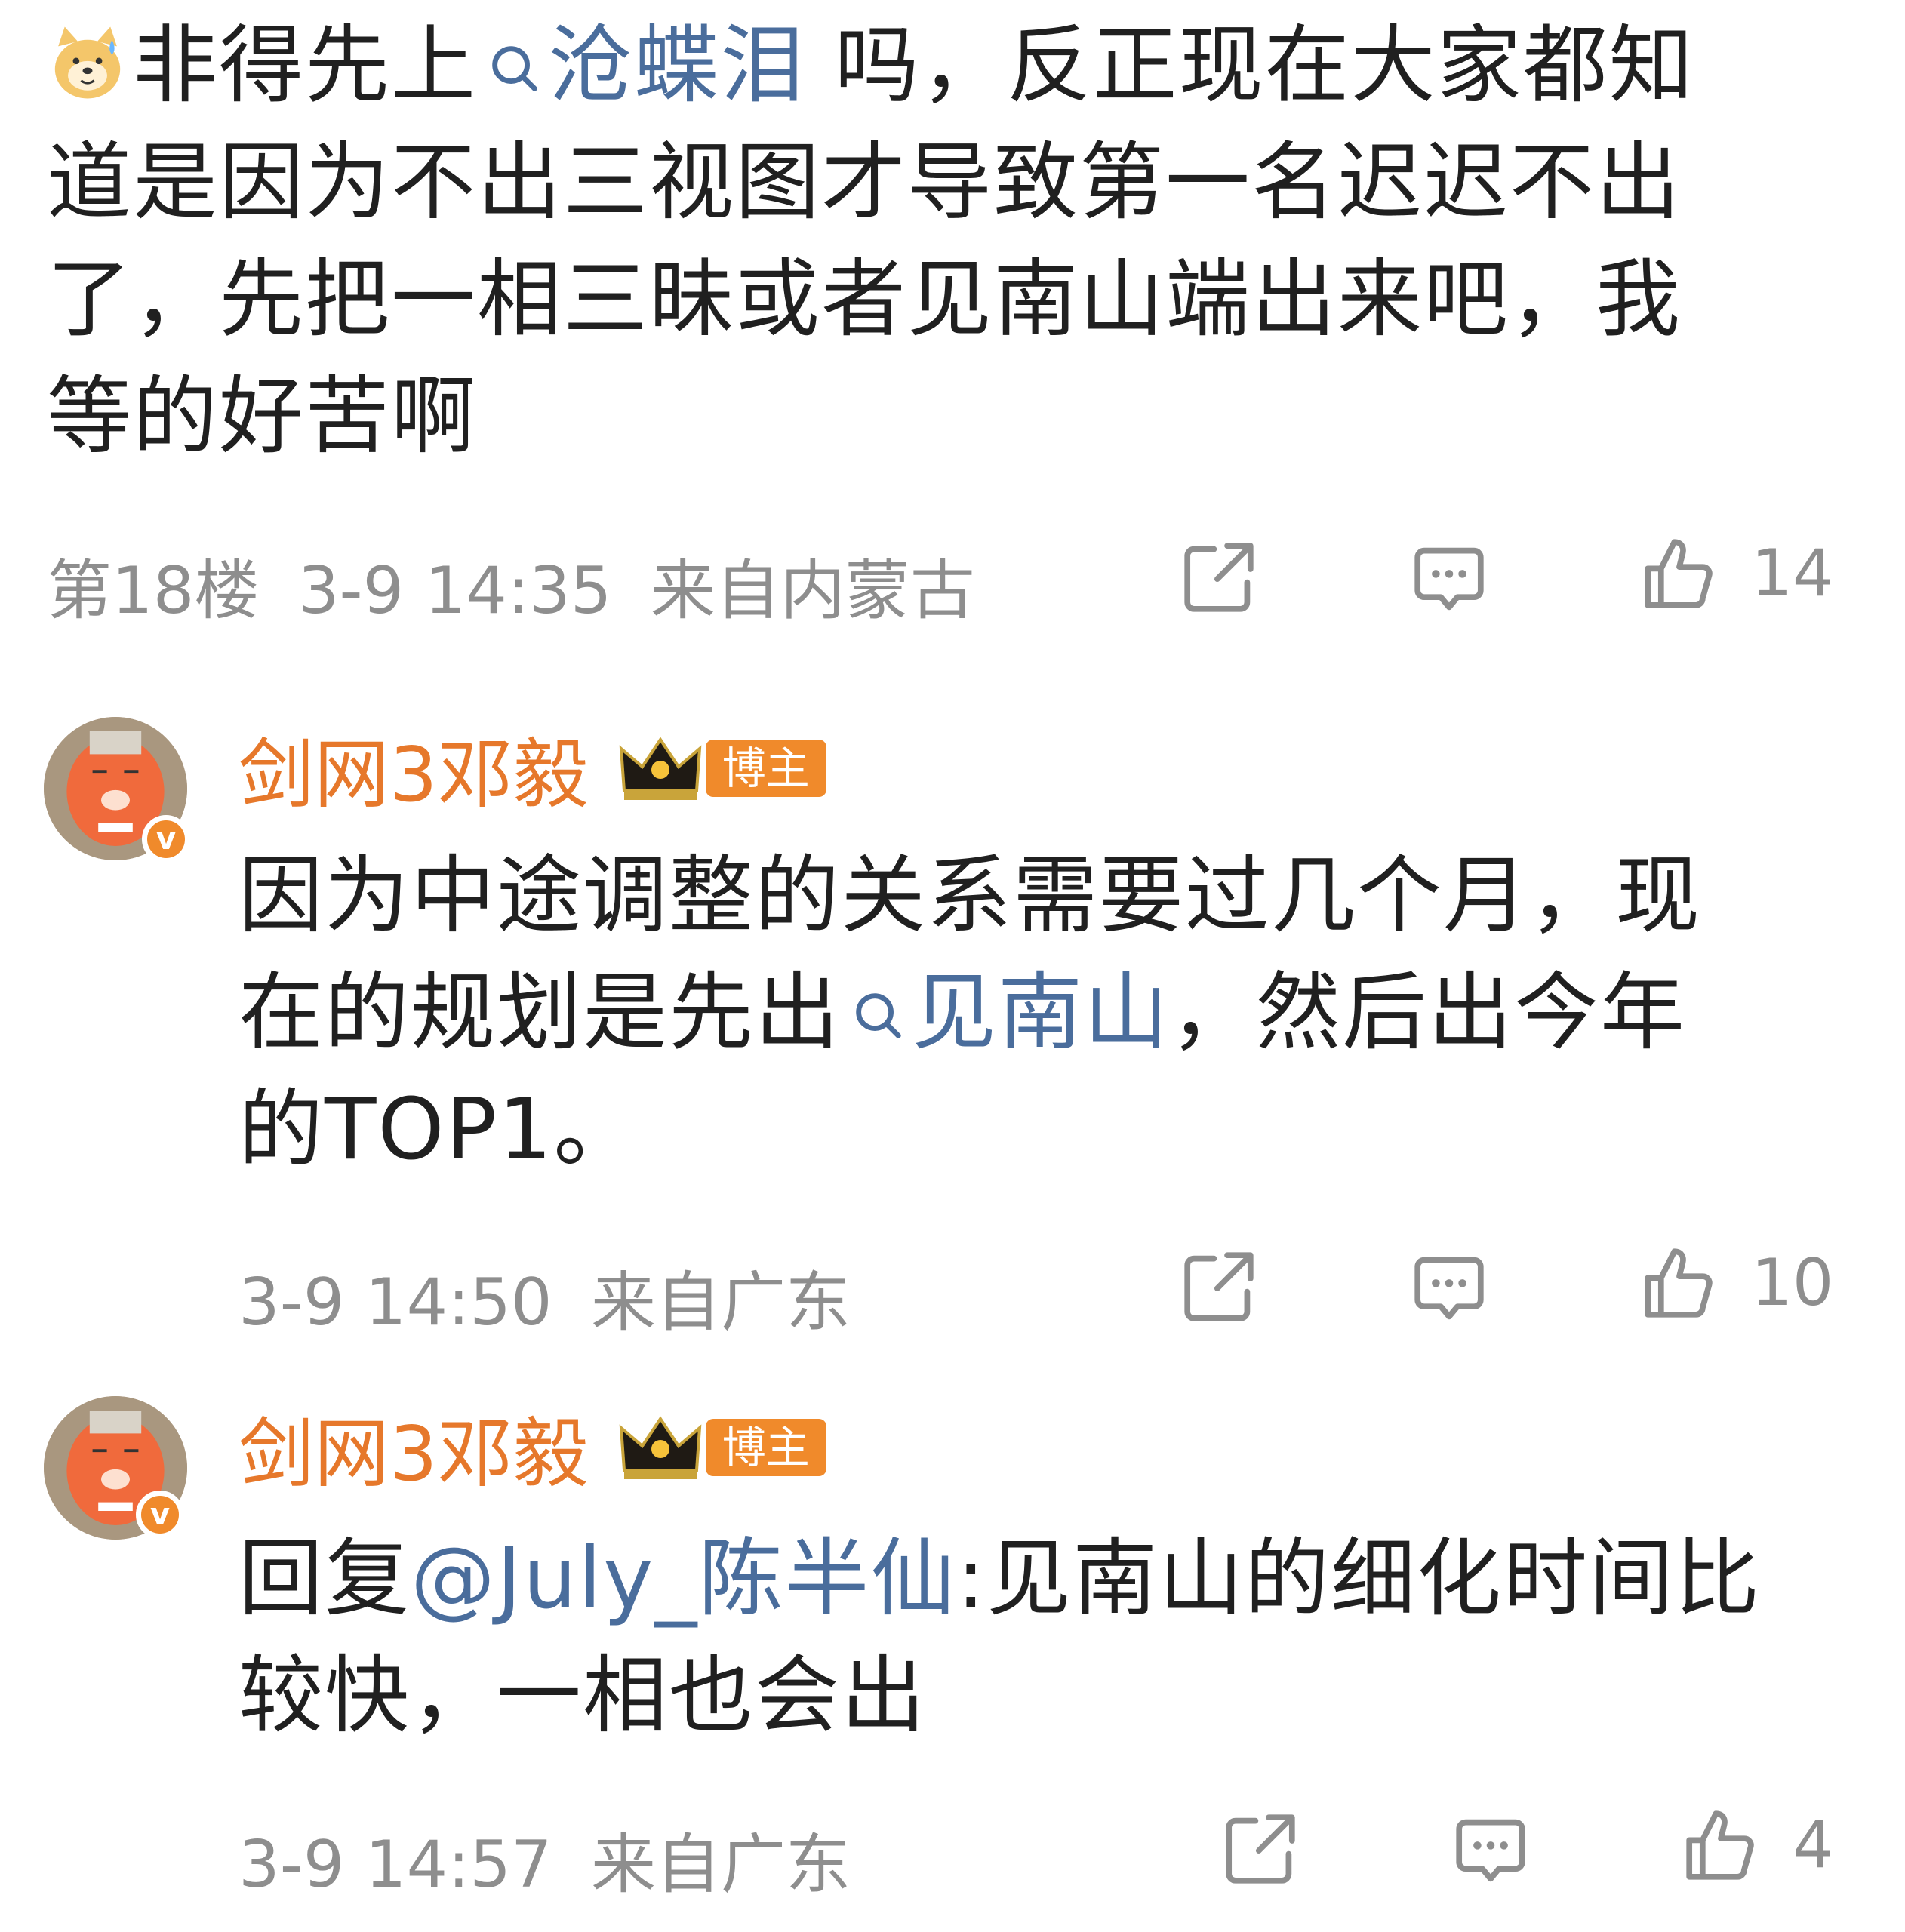 The image size is (1905, 1932). Describe the element at coordinates (439, 1130) in the screenshot. I see `reply-line-3: 的TOP1。` at that location.